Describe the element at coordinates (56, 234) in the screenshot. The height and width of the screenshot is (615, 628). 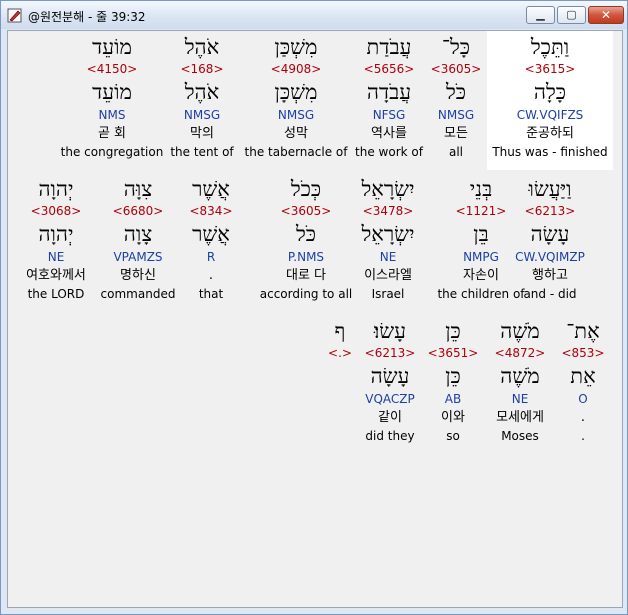
I see `lemma: יְהוָה` at that location.